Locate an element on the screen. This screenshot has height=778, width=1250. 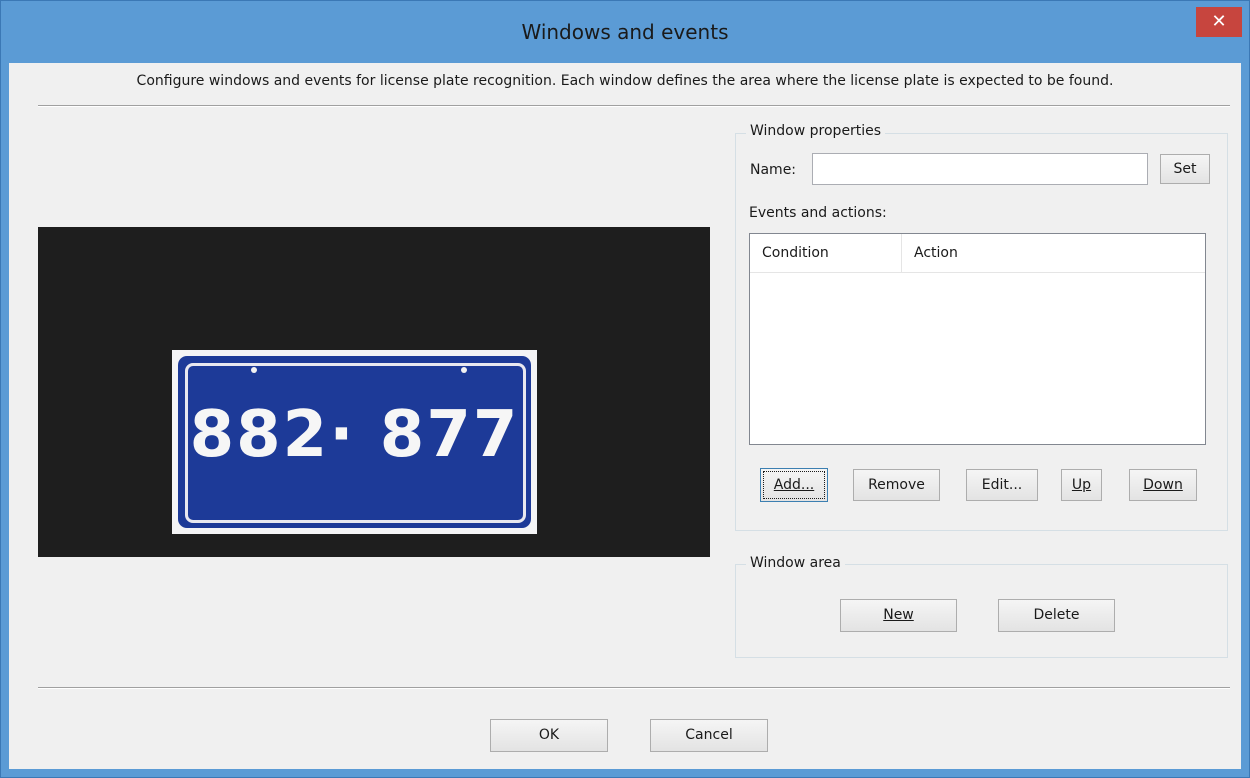
column-header-condition: Condition is located at coordinates (826, 253).